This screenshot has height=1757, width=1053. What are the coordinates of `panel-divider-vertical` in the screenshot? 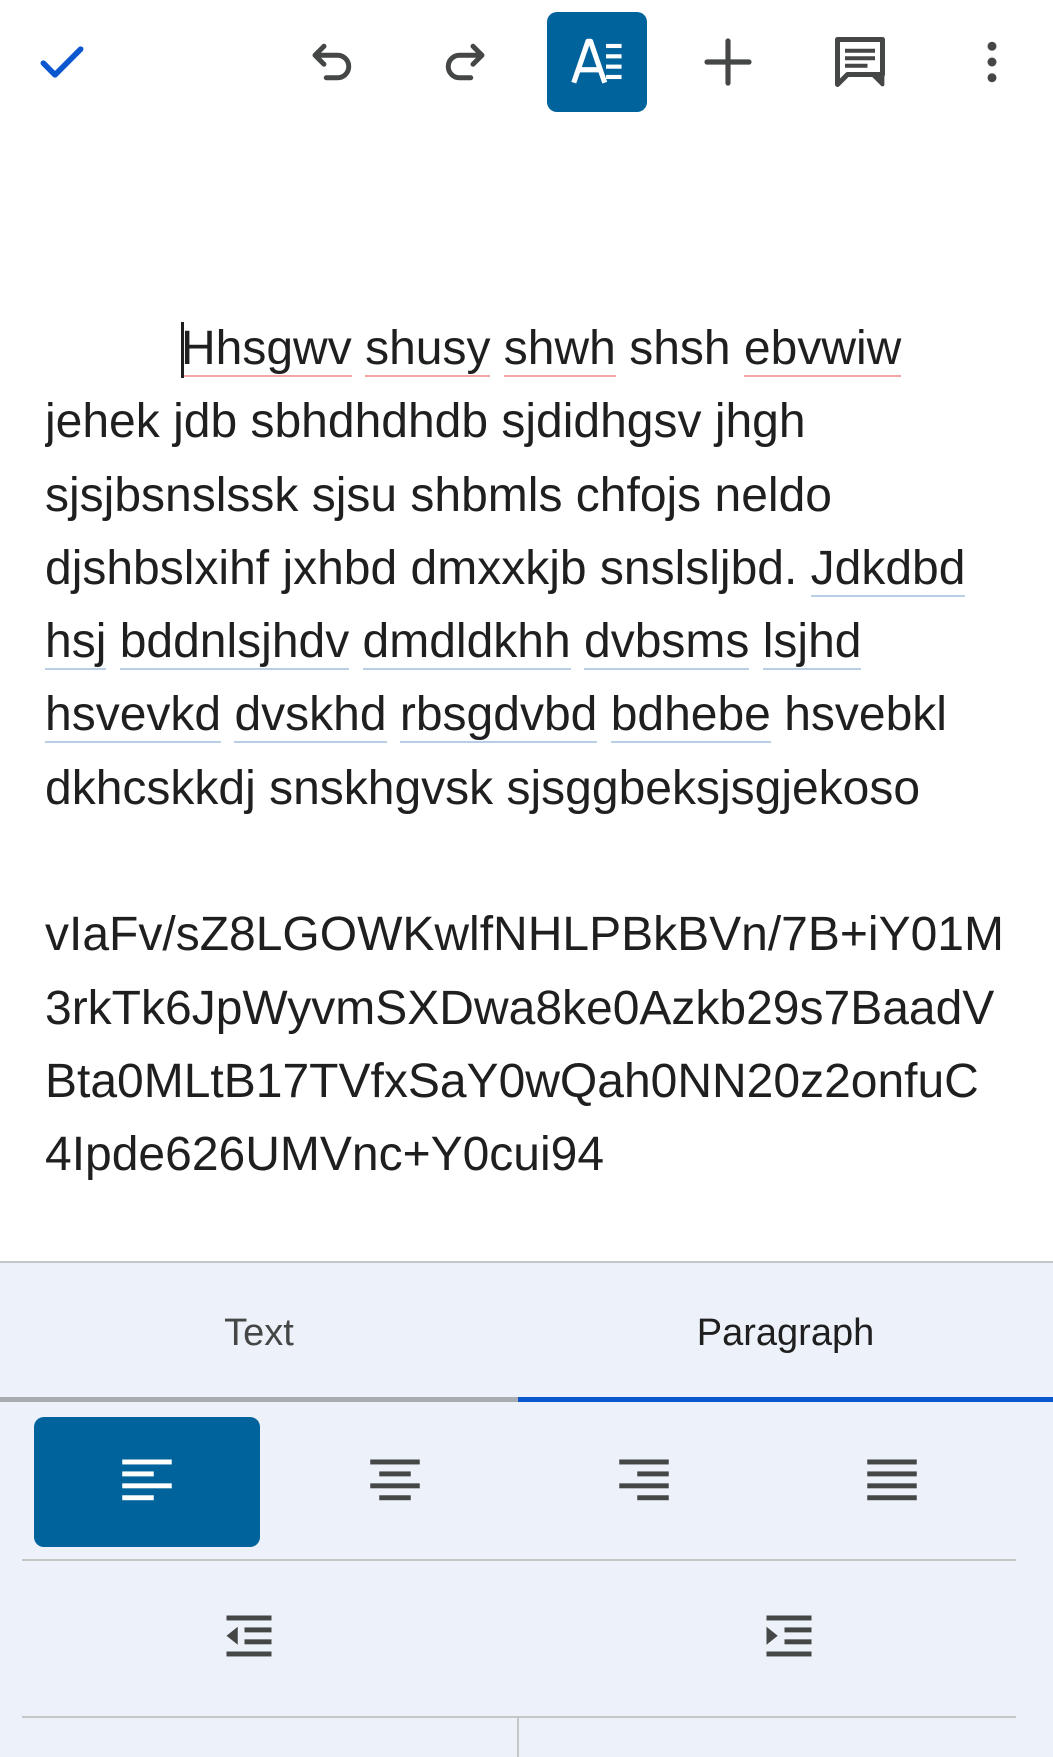 It's located at (518, 1737).